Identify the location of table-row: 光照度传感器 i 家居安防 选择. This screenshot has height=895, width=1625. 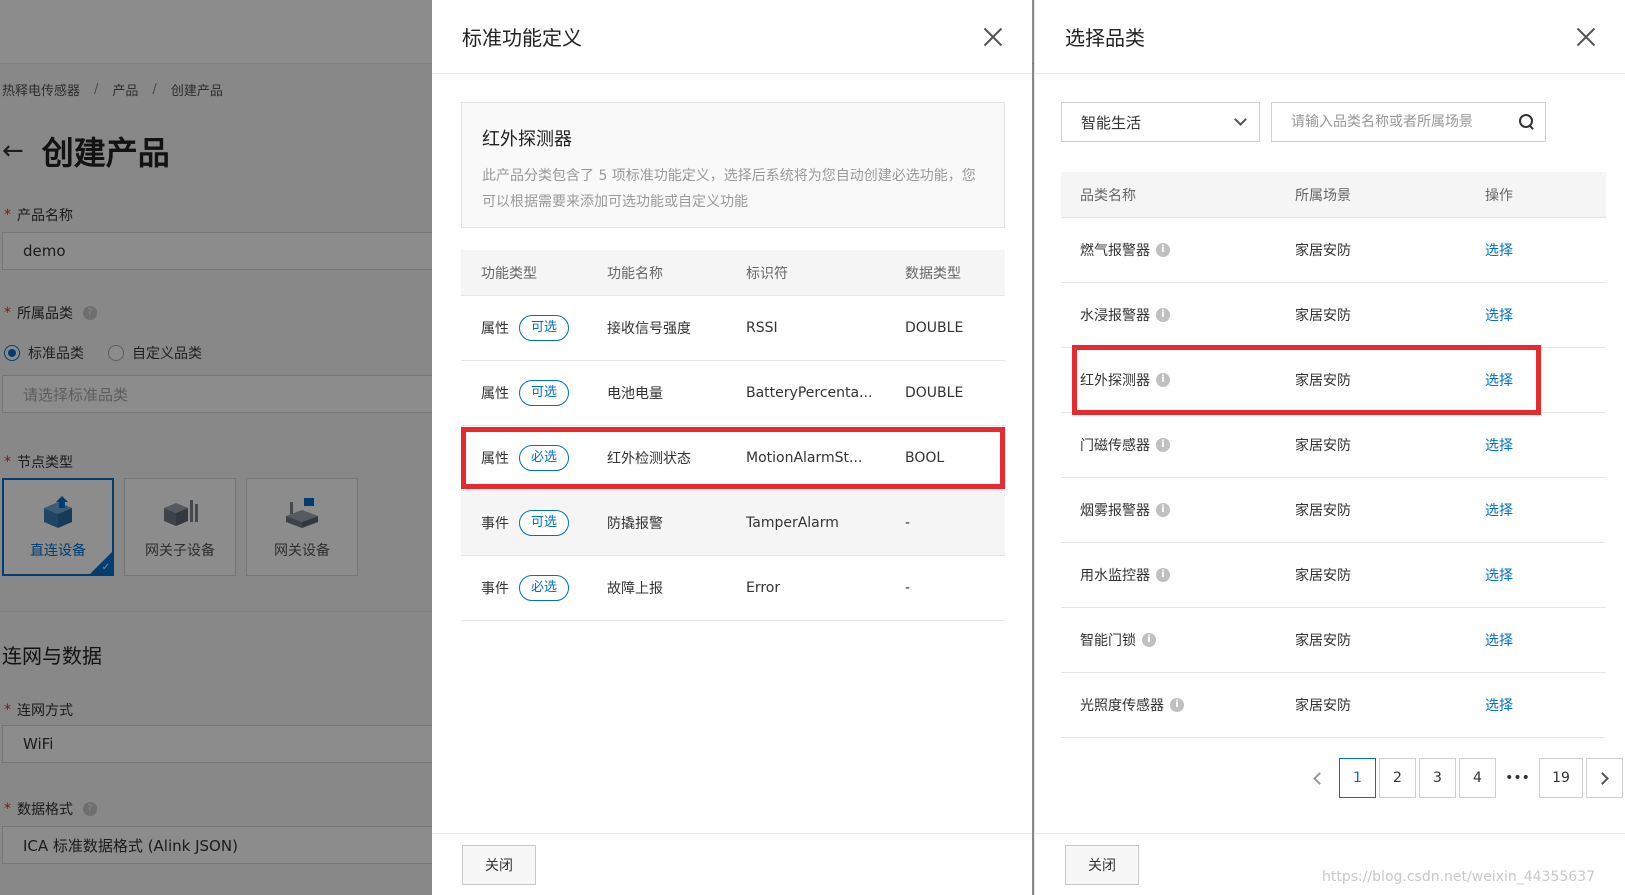
(1333, 705).